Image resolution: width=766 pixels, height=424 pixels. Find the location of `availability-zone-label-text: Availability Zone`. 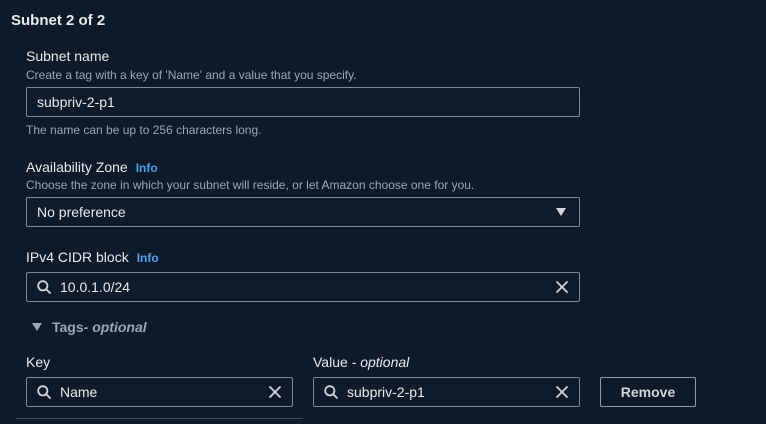

availability-zone-label-text: Availability Zone is located at coordinates (77, 167).